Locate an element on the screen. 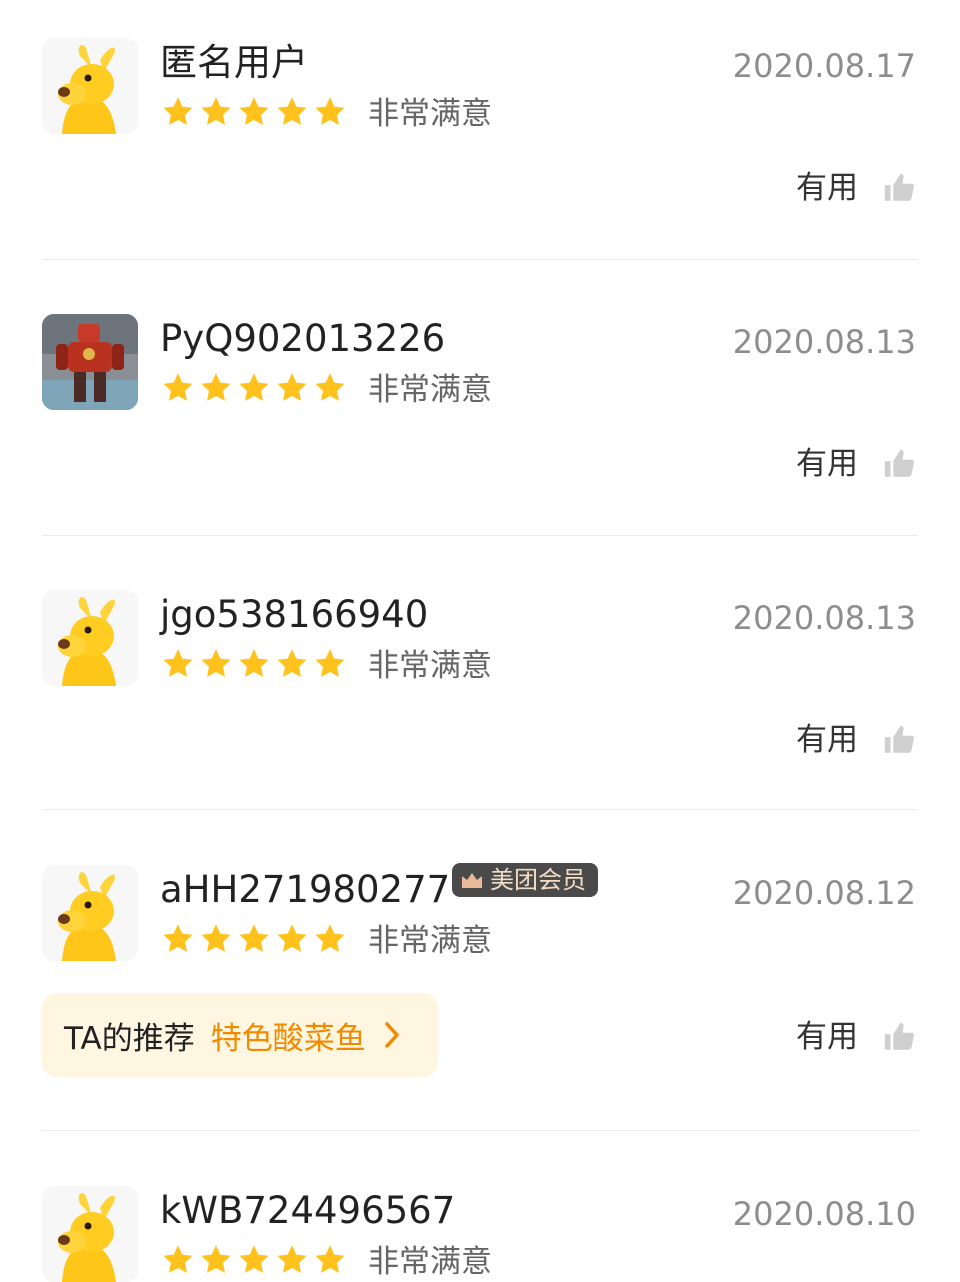 The image size is (960, 1282). review-item: kWB724496567 2020.08.10 非常满意 is located at coordinates (480, 1215).